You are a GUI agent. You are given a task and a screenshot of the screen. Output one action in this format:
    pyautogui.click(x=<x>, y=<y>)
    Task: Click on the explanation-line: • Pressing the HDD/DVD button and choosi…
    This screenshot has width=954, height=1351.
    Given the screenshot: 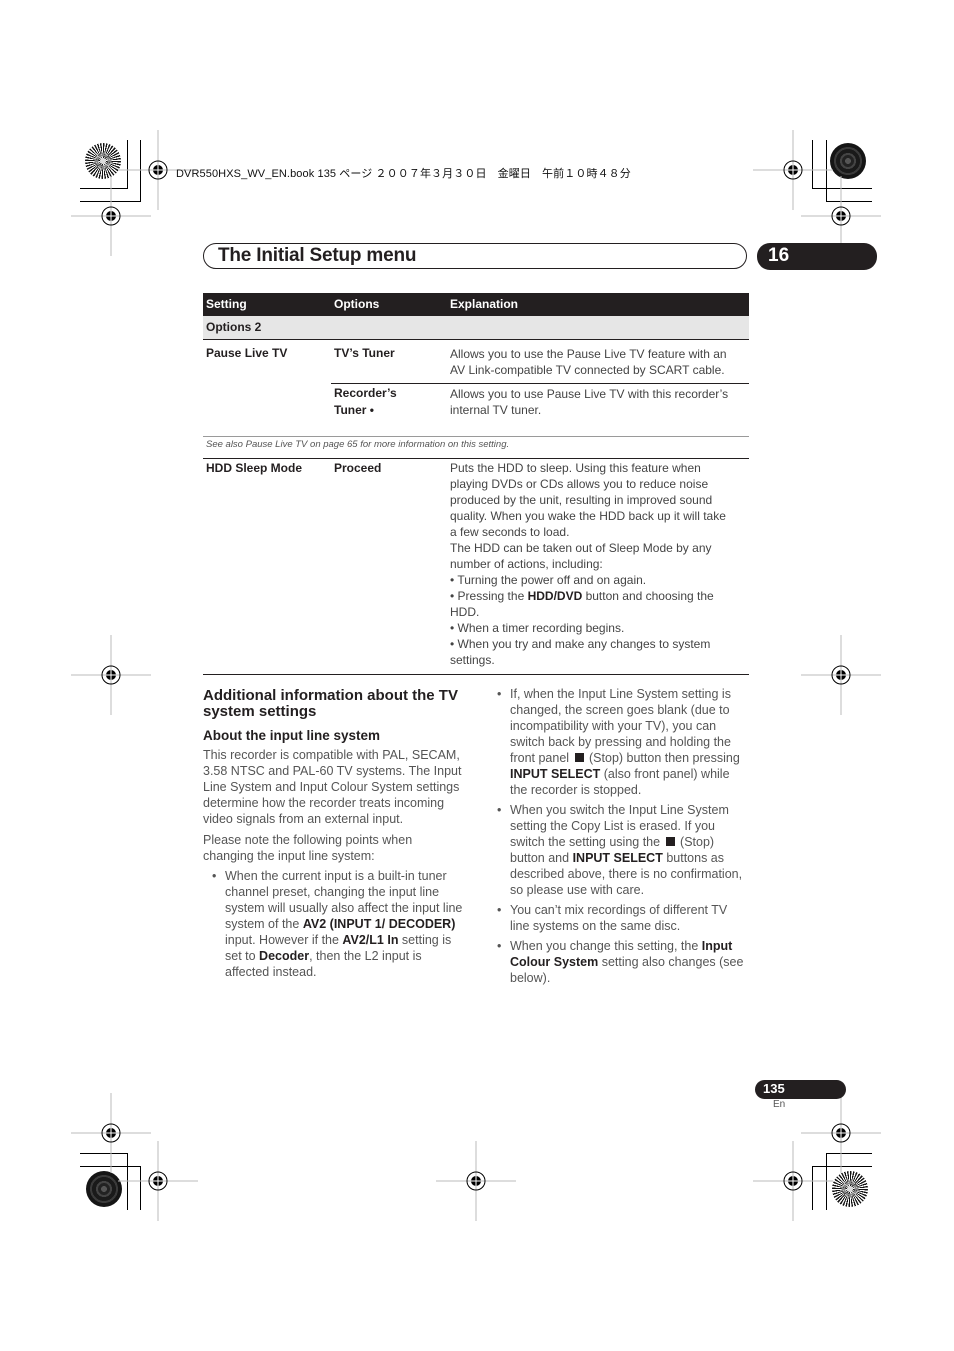 What is the action you would take?
    pyautogui.click(x=582, y=596)
    